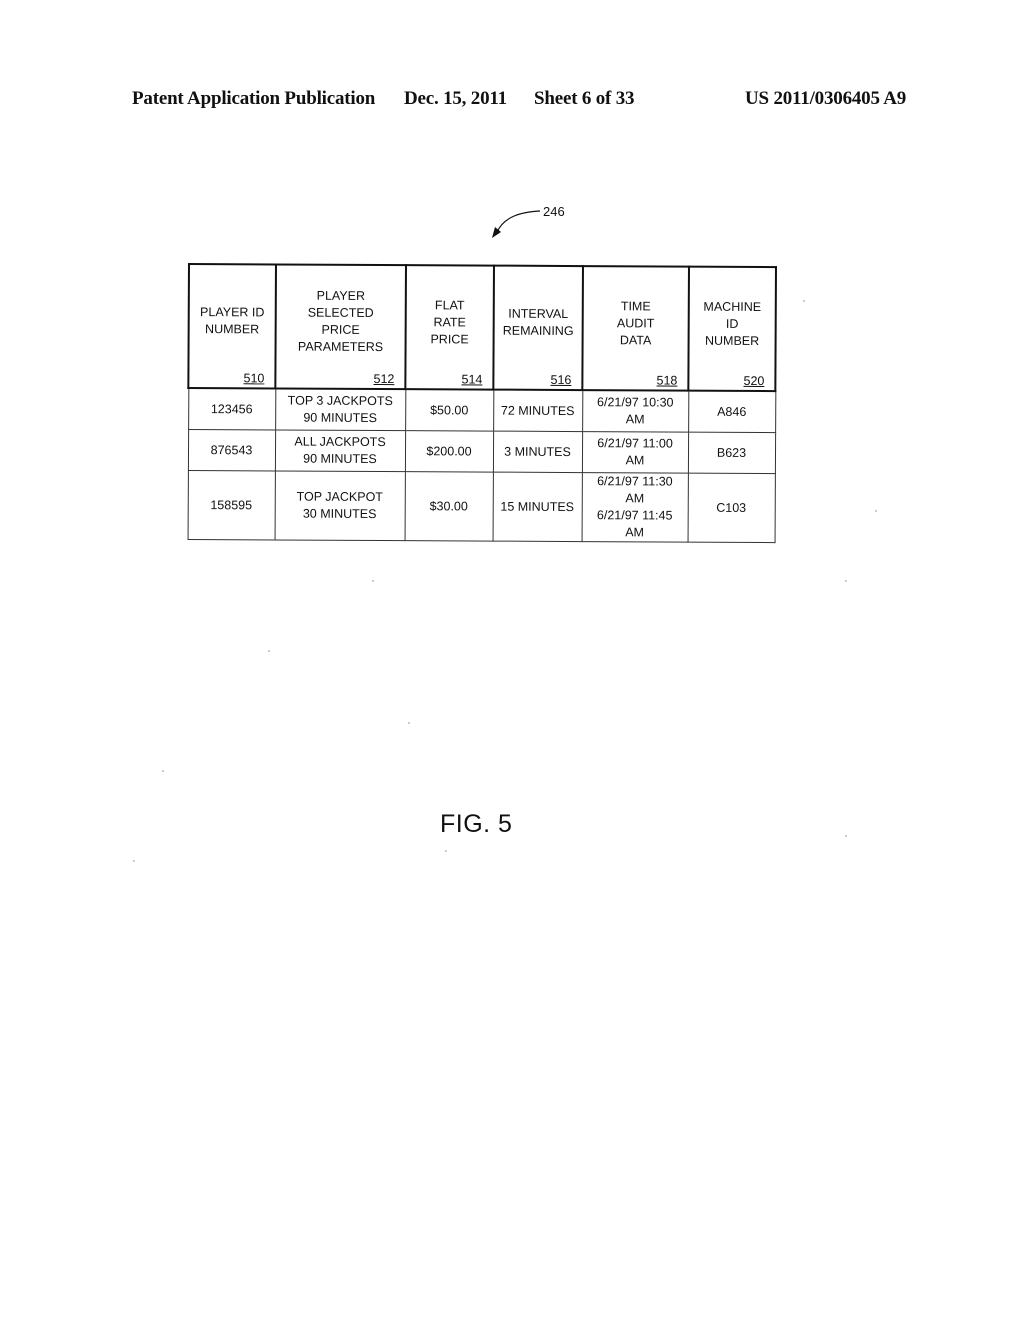 The width and height of the screenshot is (1024, 1320). Describe the element at coordinates (754, 381) in the screenshot. I see `column-ref: 520` at that location.